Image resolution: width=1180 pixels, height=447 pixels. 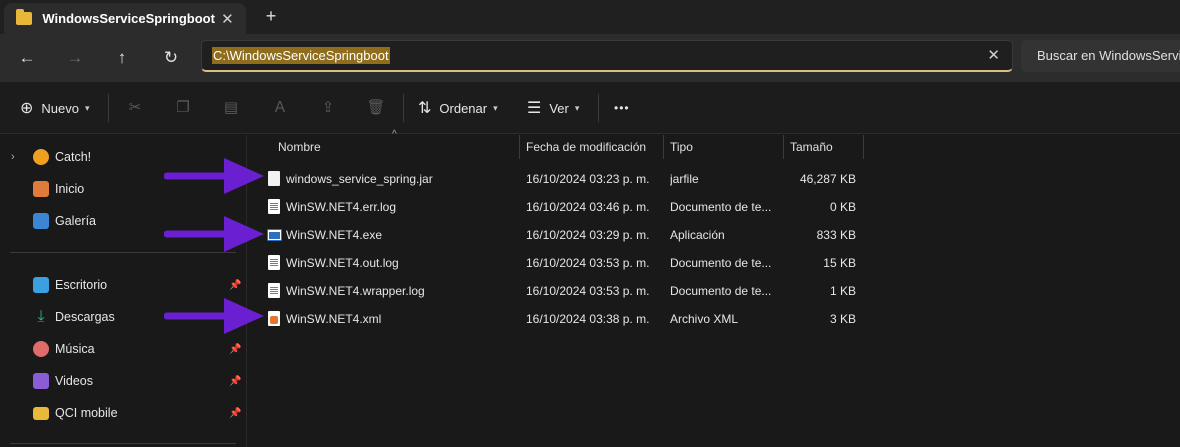 I want to click on rename-icon: Ａ, so click(x=280, y=108).